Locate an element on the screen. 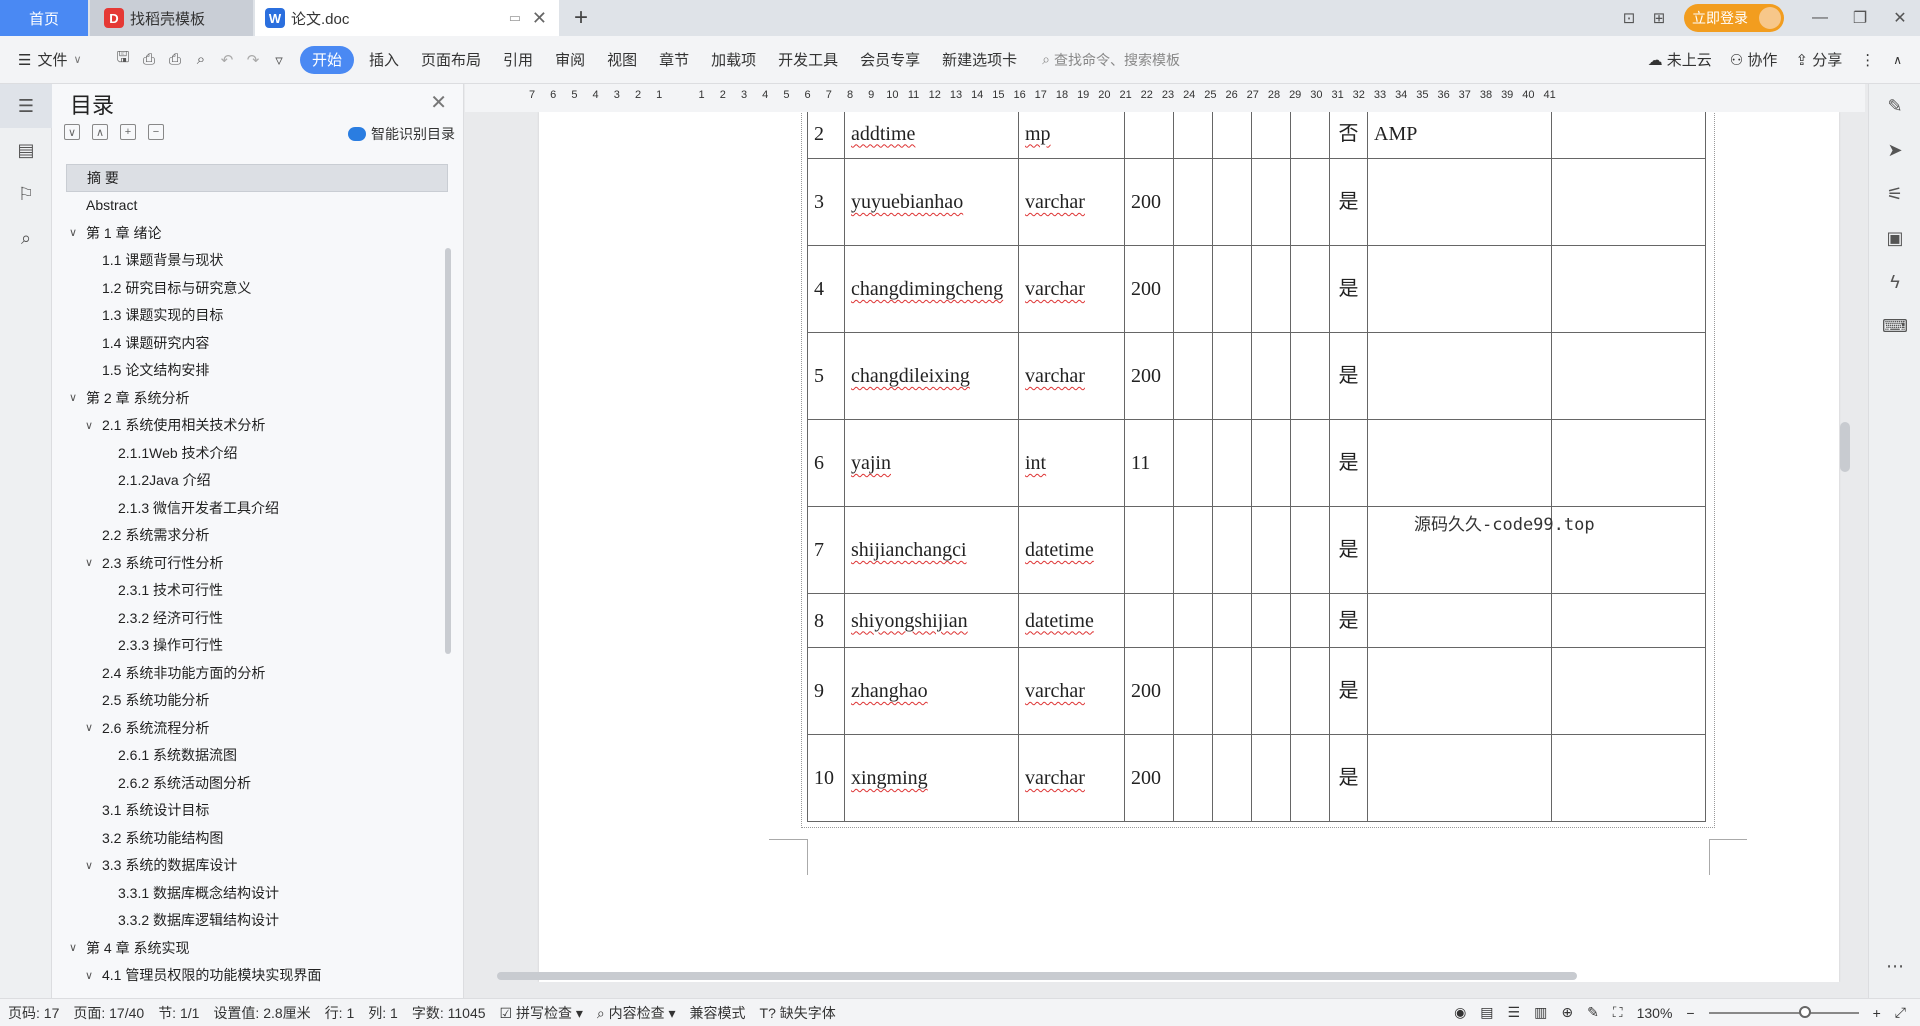  add-heading-icon: + is located at coordinates (128, 132).